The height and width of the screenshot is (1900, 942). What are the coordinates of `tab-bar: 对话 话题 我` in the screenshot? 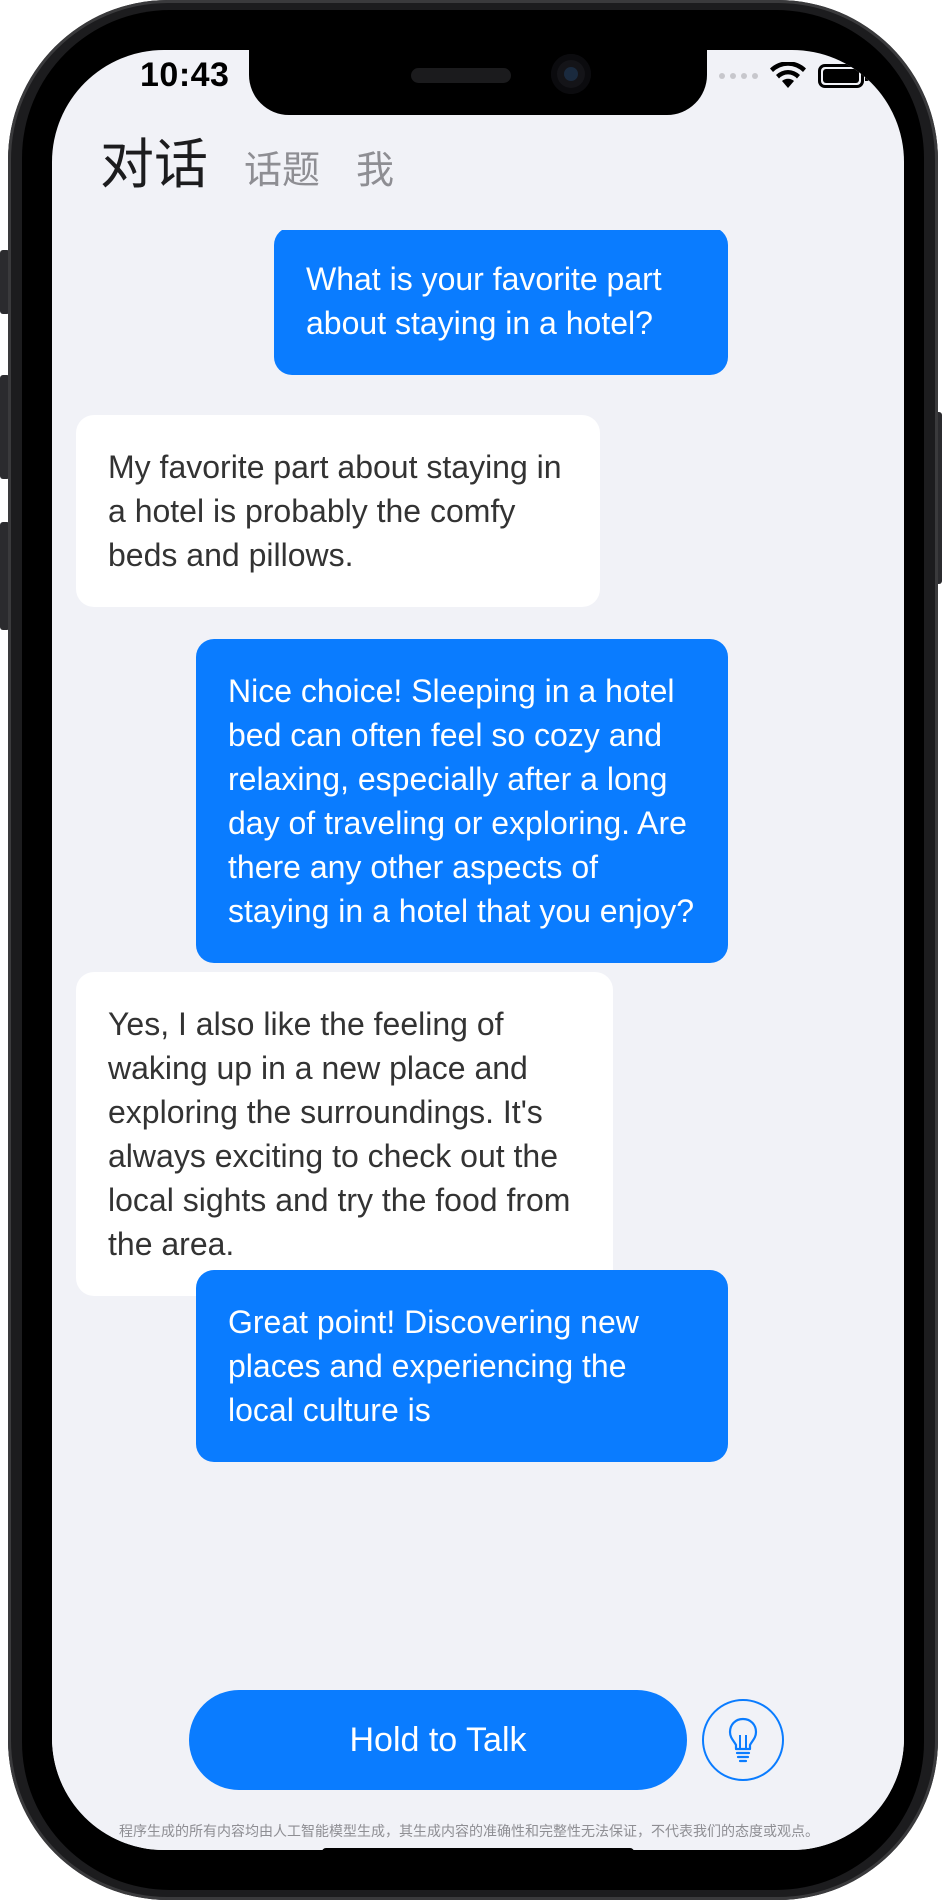 It's located at (247, 159).